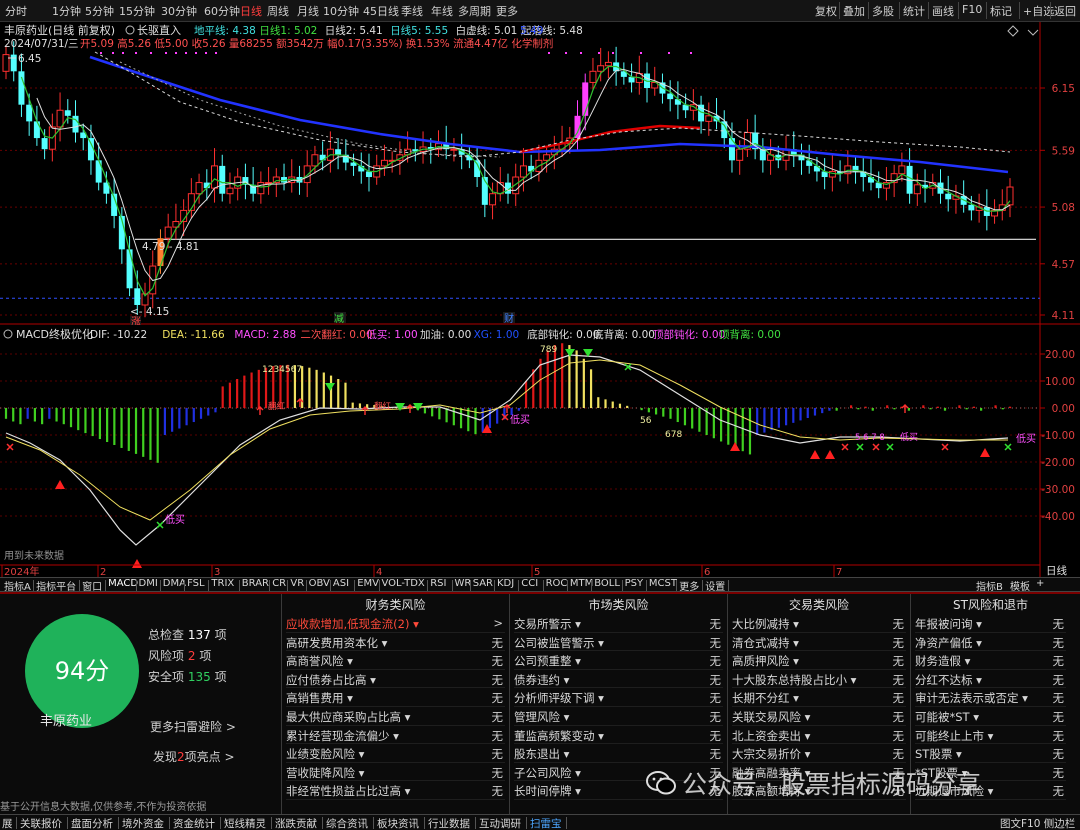  I want to click on toolbar-button-5: F10, so click(972, 9).